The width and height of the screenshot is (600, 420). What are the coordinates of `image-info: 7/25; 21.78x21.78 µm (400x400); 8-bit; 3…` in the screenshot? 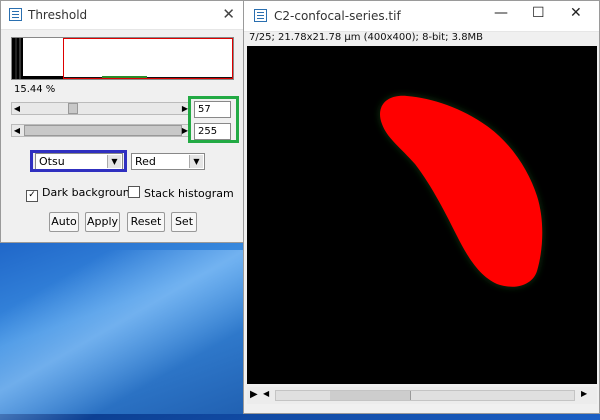 It's located at (366, 37).